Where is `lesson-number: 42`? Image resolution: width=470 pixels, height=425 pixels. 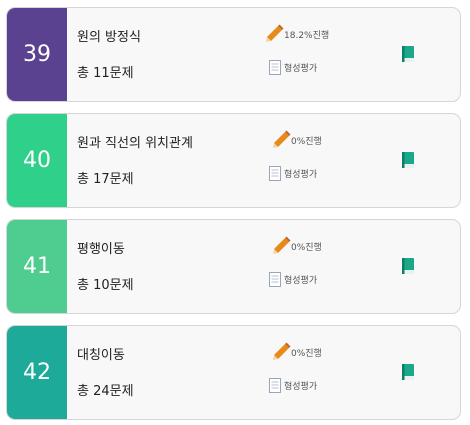
lesson-number: 42 is located at coordinates (37, 372).